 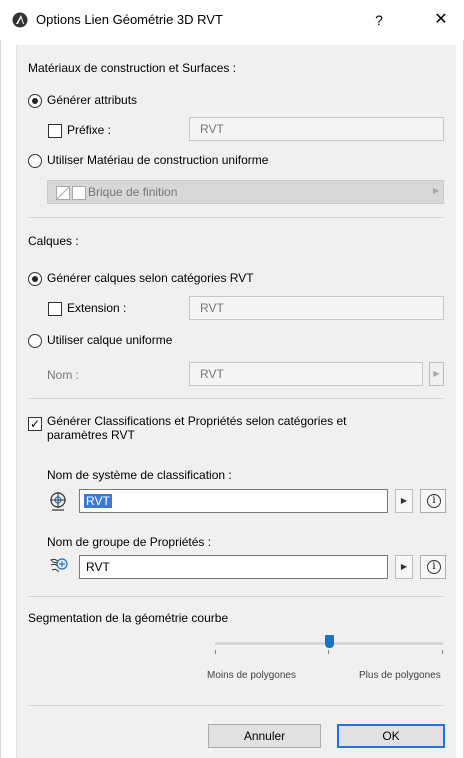 I want to click on property-group-field: RVT, so click(x=233, y=567).